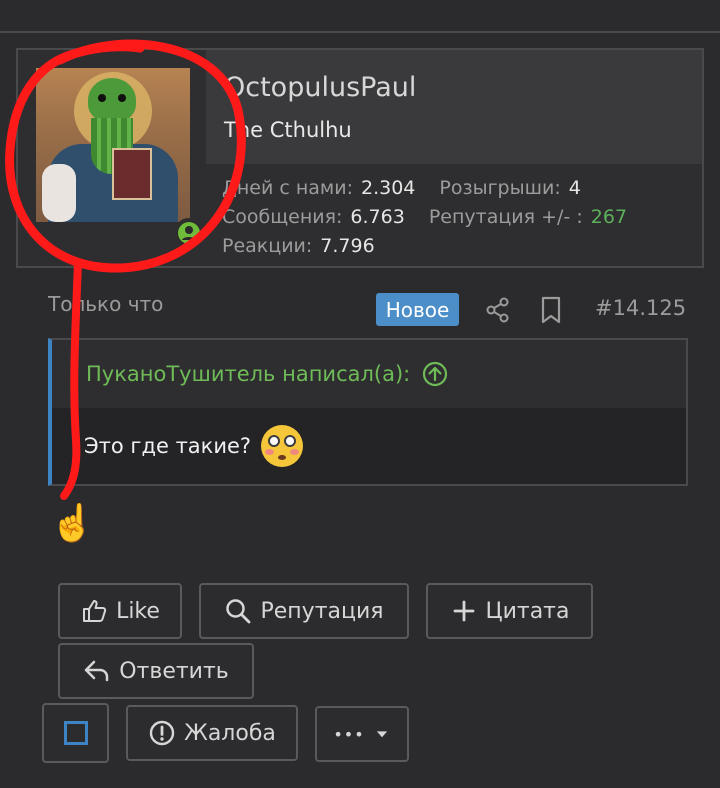 The height and width of the screenshot is (788, 720). What do you see at coordinates (113, 145) in the screenshot?
I see `avatar-image` at bounding box center [113, 145].